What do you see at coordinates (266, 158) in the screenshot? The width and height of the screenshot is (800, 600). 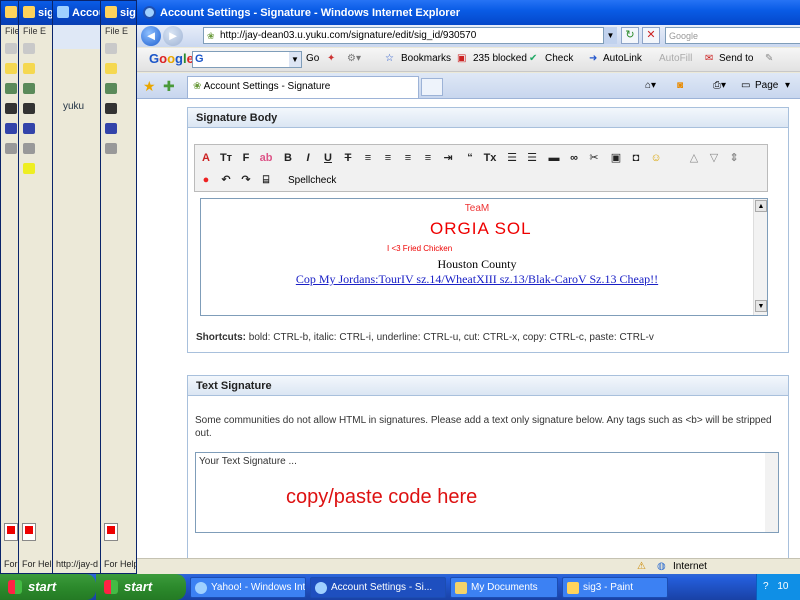 I see `highlight-icon: ab` at bounding box center [266, 158].